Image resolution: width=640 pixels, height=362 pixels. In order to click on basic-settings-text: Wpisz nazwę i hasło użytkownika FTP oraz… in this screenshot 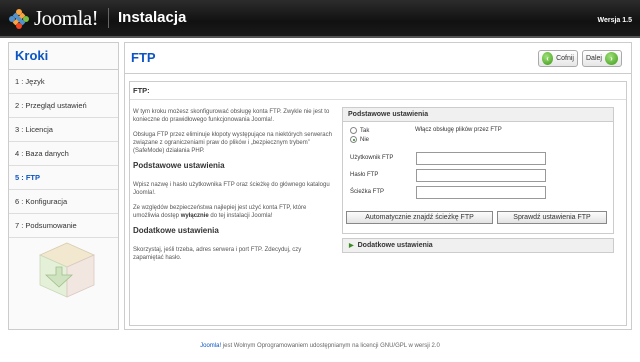, I will do `click(231, 189)`.